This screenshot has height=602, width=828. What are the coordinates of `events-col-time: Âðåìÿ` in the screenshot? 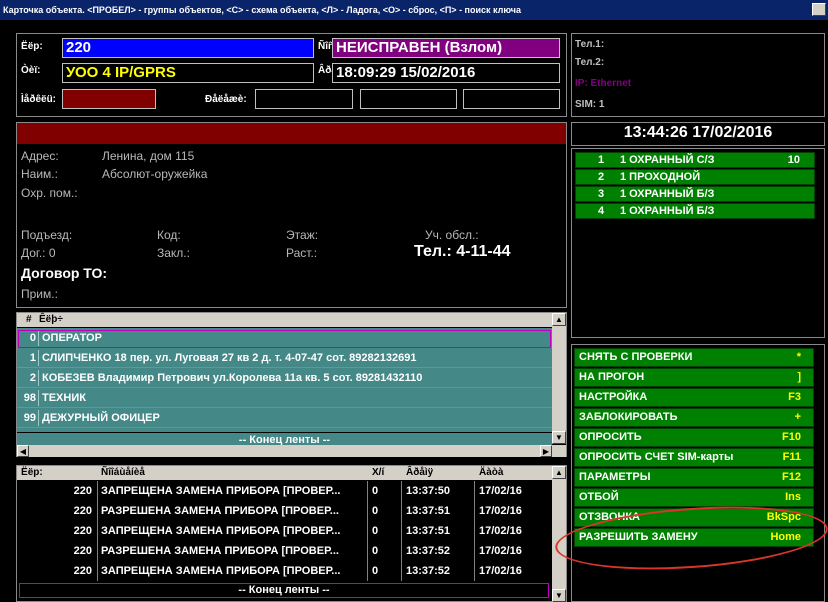 It's located at (420, 472).